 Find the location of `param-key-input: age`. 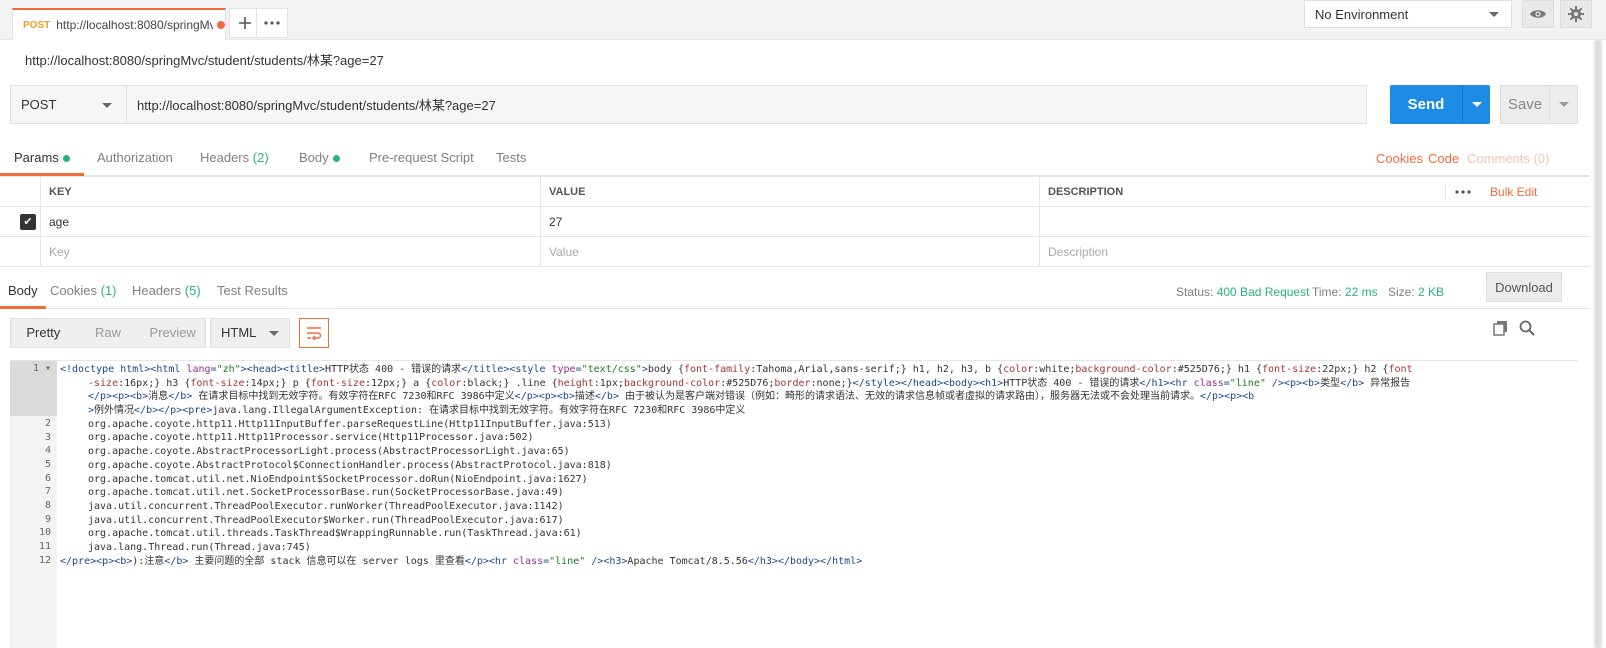

param-key-input: age is located at coordinates (290, 222).